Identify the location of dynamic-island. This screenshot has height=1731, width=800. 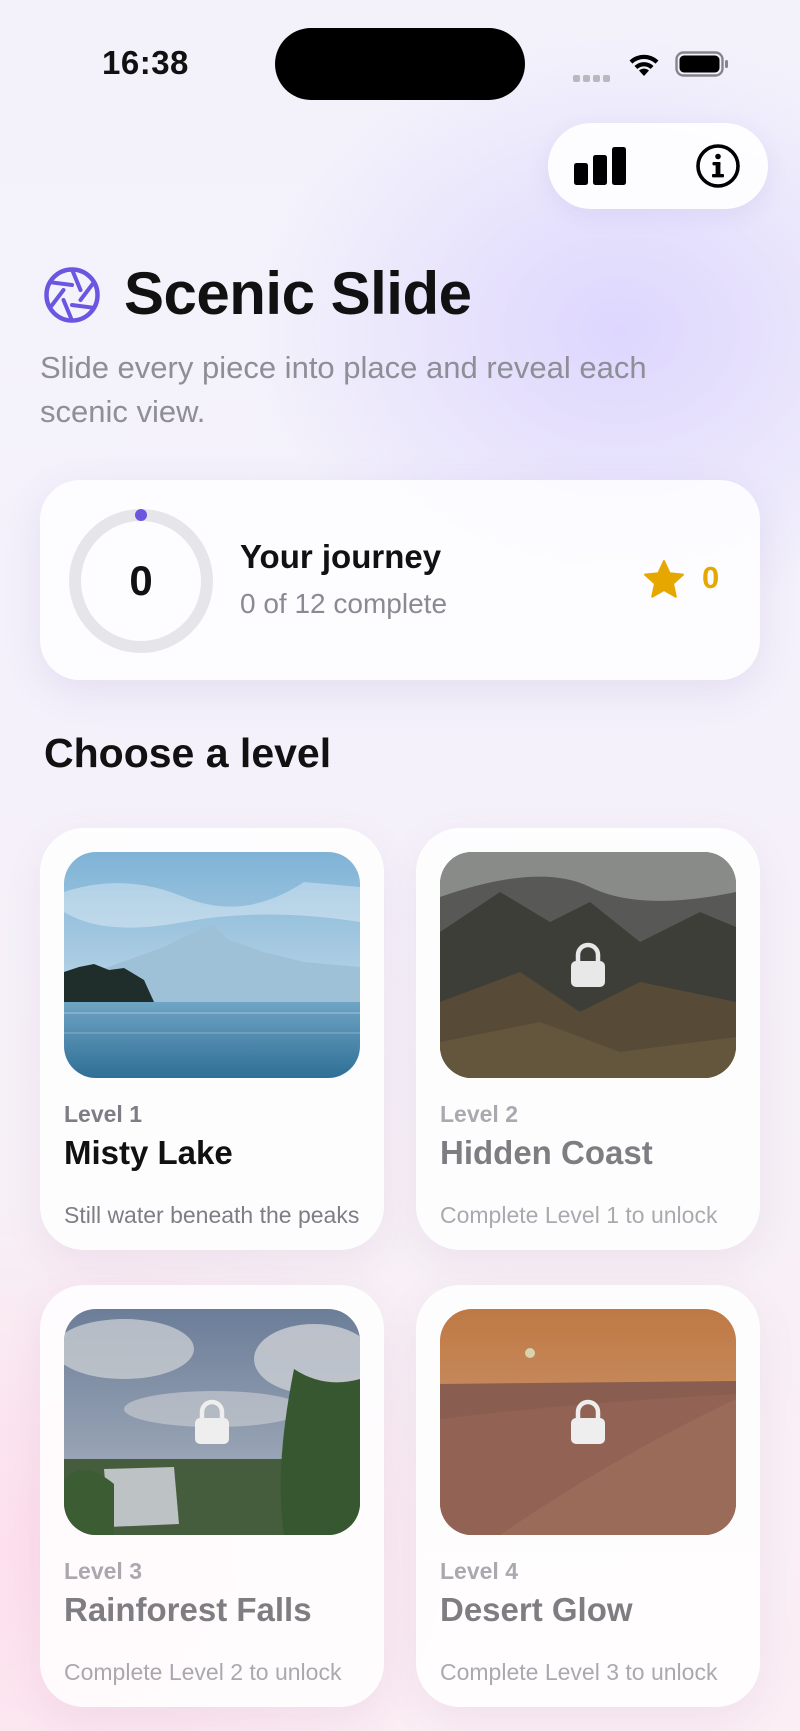
(400, 64).